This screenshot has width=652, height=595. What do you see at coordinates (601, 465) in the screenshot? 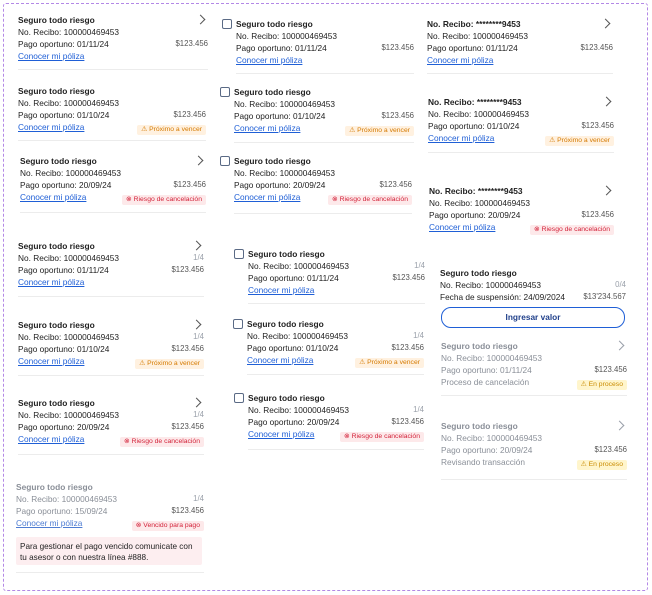
I see `status-badge-en-proceso: ⚠ En proceso` at bounding box center [601, 465].